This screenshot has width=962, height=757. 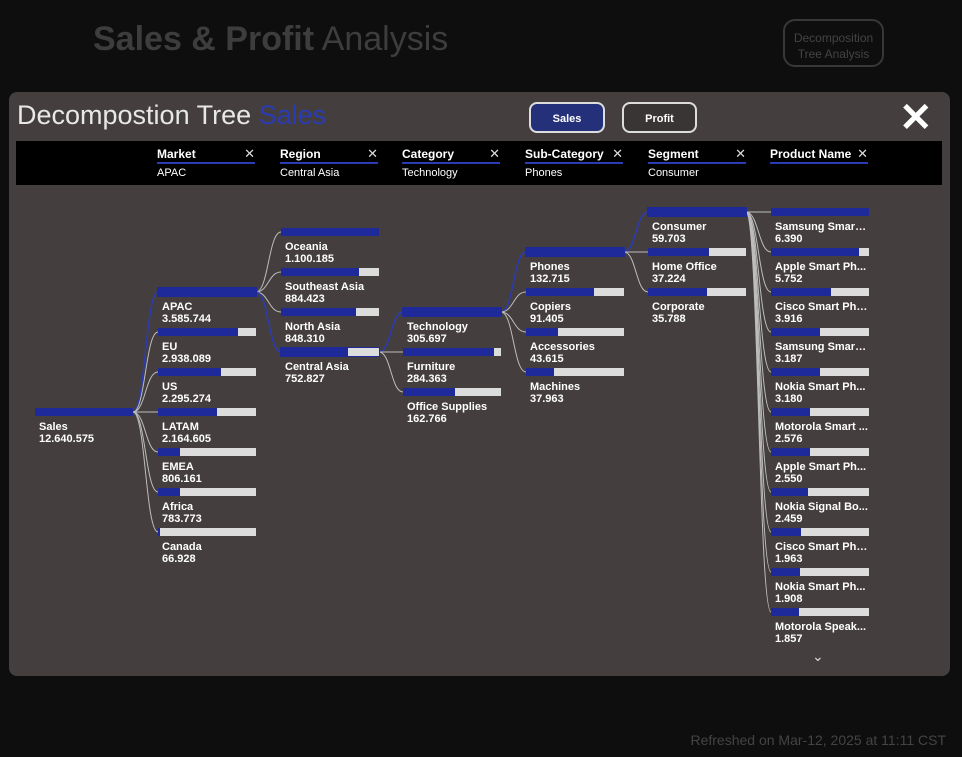 I want to click on node-value: 37.224, so click(x=669, y=279).